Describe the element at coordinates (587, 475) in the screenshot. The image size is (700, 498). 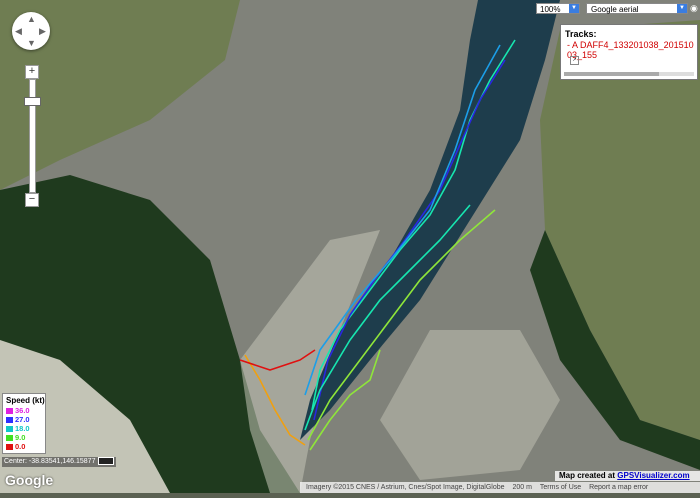
I see `credit-prefix: Map created at` at that location.